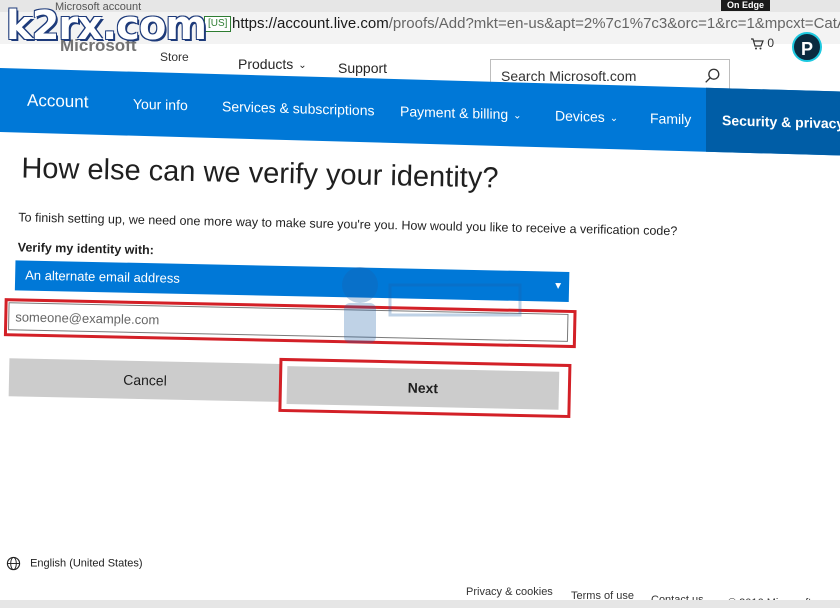 The image size is (840, 609). I want to click on tab-devices: Devices ⌄, so click(586, 117).